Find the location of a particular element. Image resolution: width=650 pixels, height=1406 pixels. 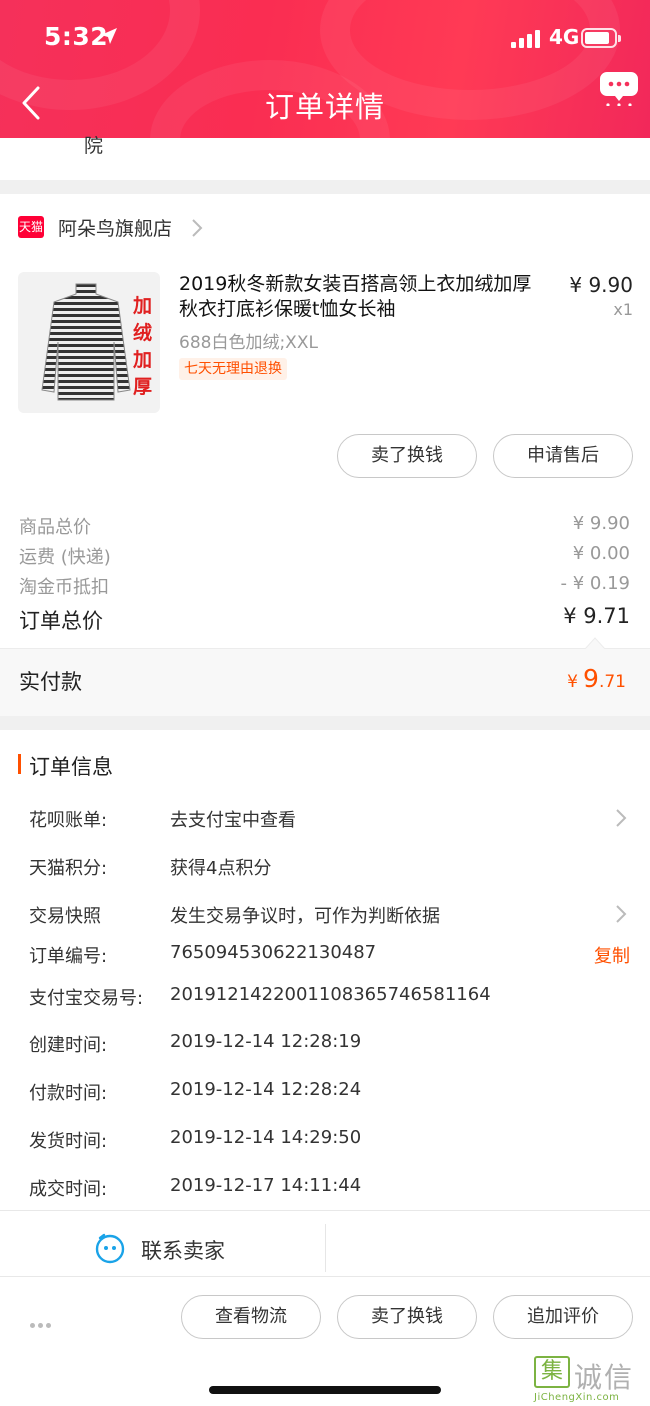

product-sku: 688白色加绒;XXL is located at coordinates (248, 343).